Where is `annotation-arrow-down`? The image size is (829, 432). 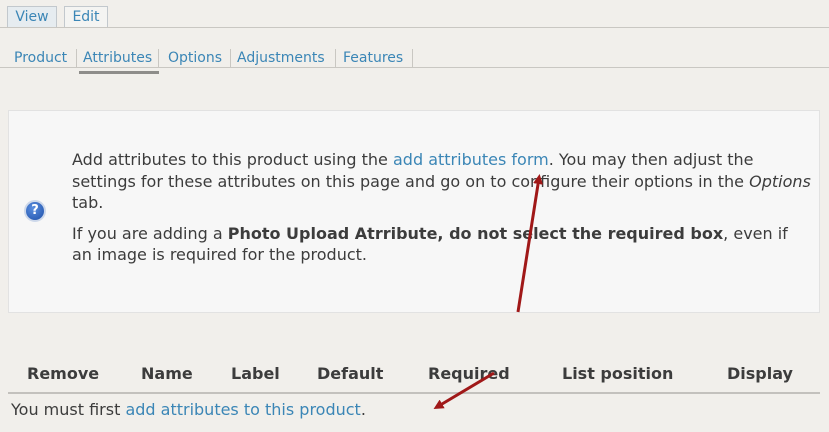
annotation-arrow-down is located at coordinates (464, 390).